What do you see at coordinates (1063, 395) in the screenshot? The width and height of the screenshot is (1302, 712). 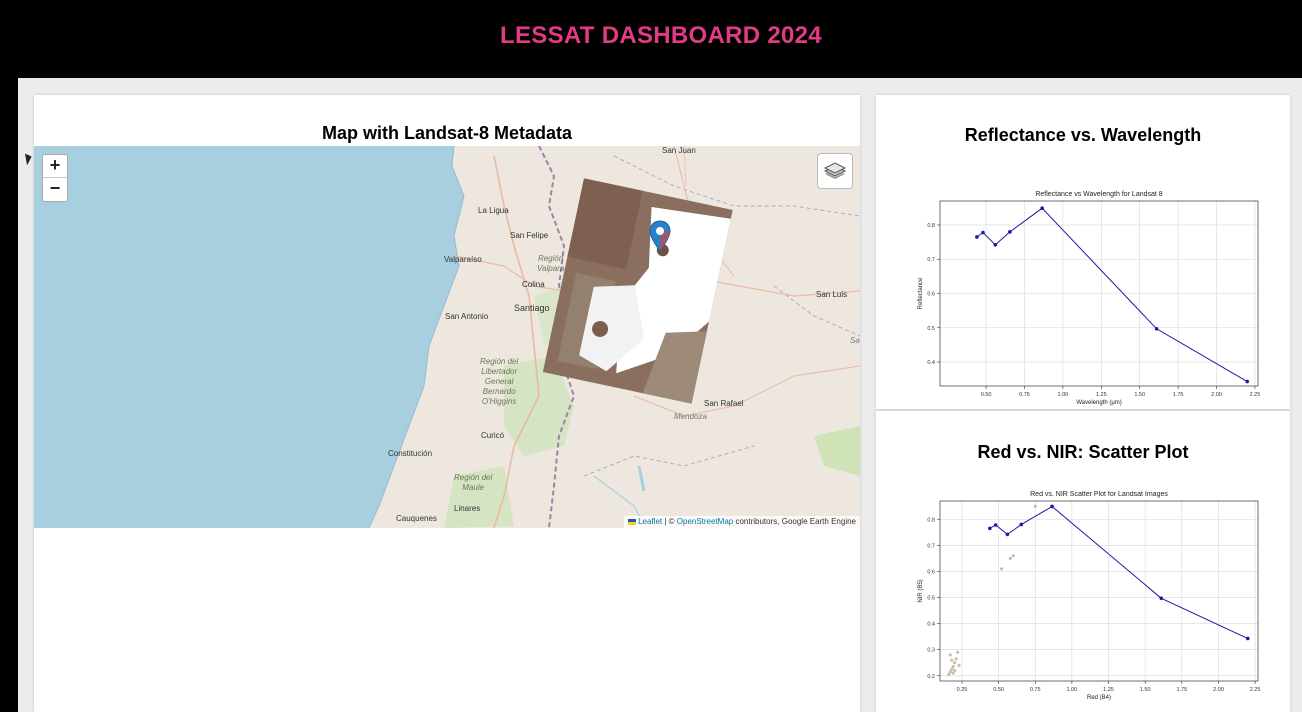 I see `x-tick-label: 1.00` at bounding box center [1063, 395].